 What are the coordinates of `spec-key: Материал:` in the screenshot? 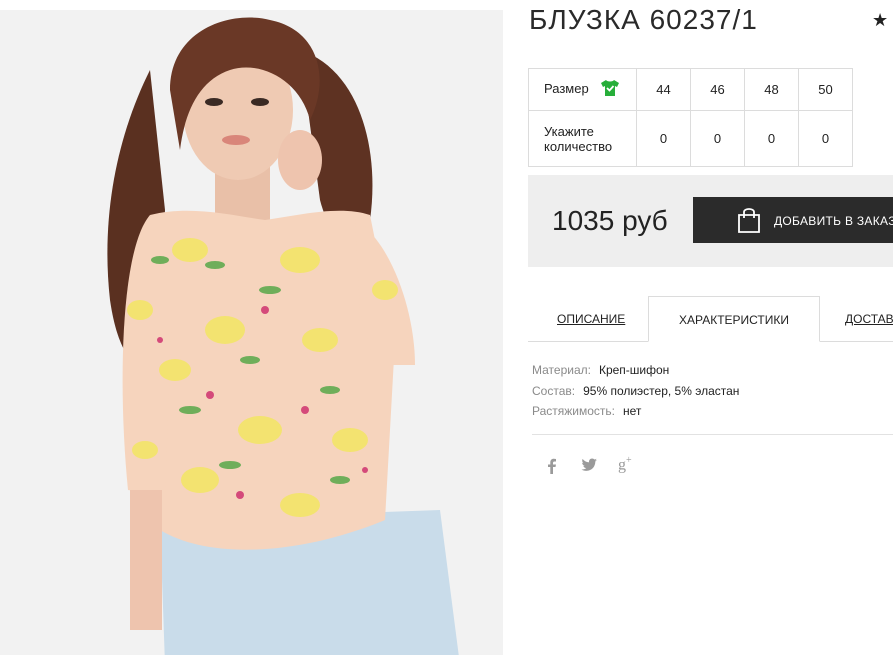 It's located at (561, 370).